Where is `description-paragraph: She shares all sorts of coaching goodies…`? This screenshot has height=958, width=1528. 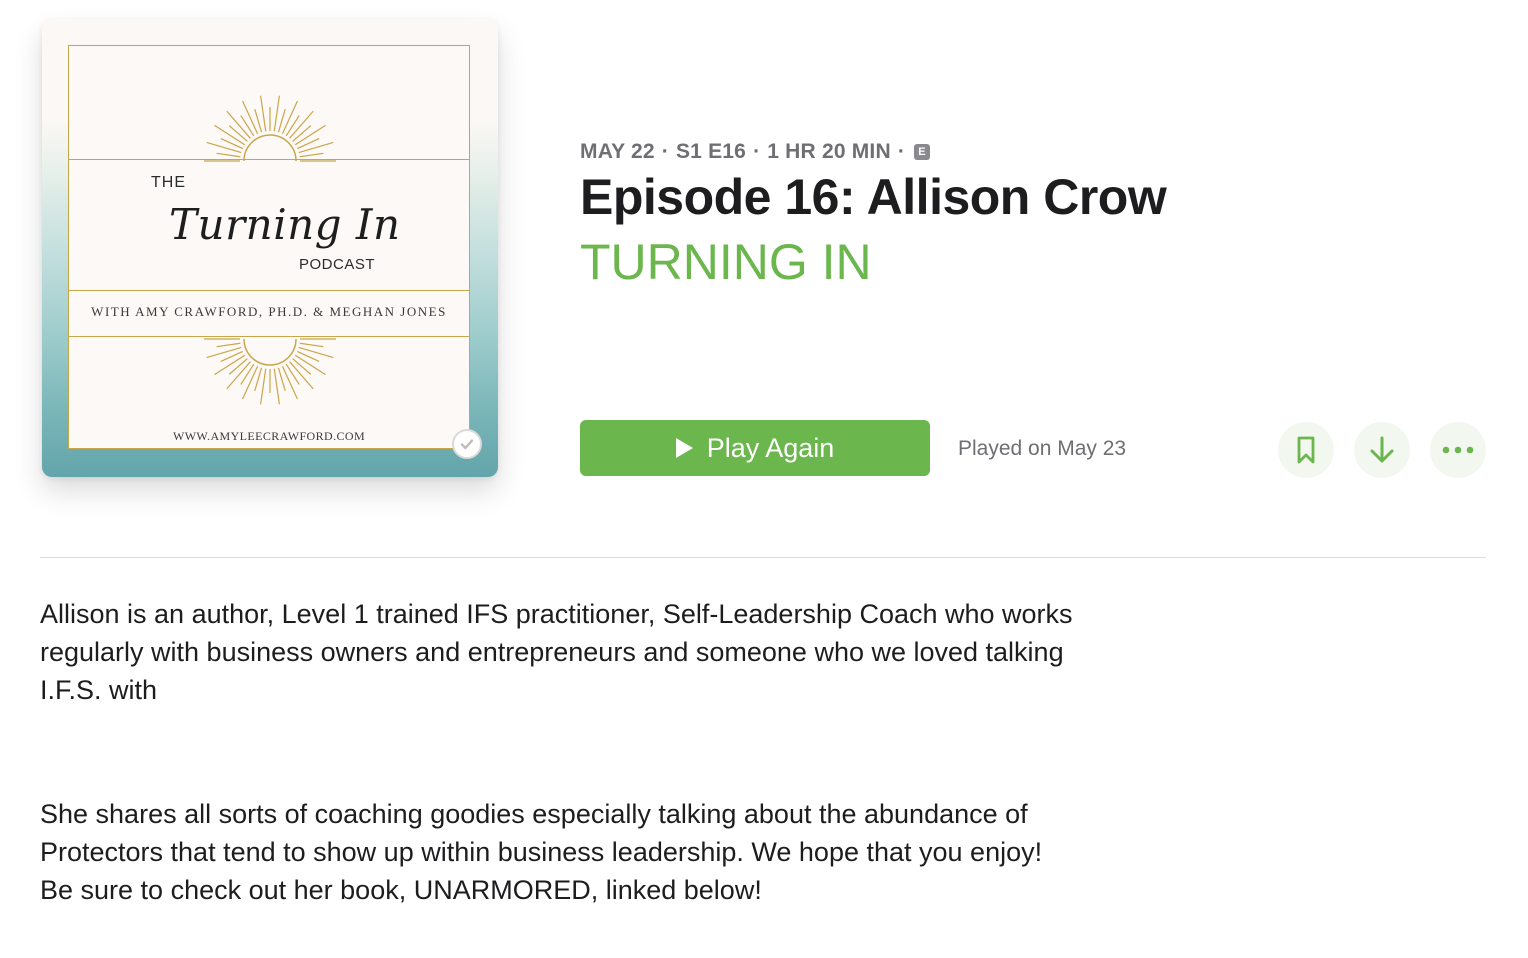
description-paragraph: She shares all sorts of coaching goodies… is located at coordinates (541, 852).